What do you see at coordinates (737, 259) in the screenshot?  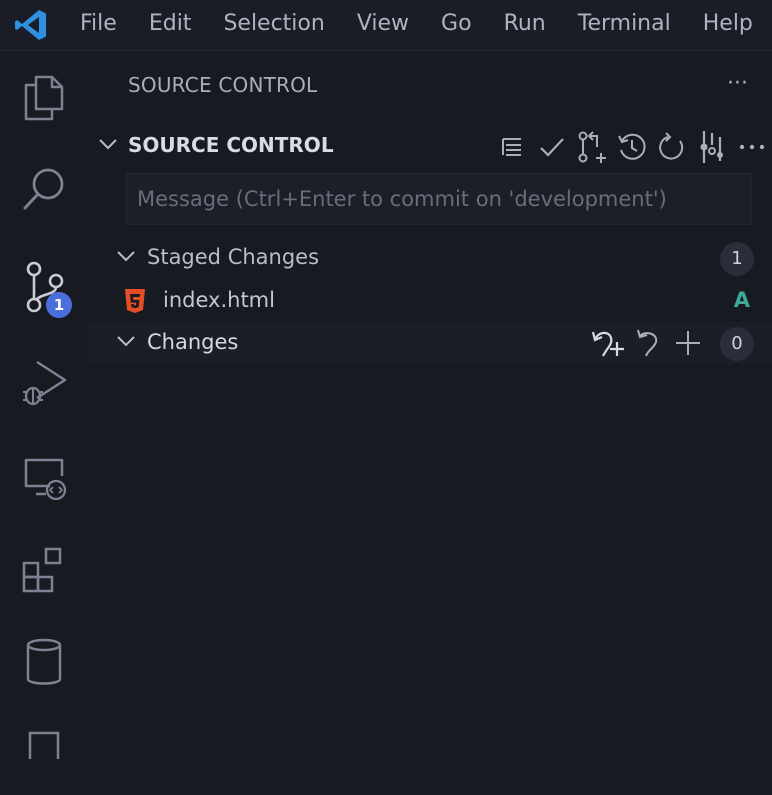 I see `staged-count-badge: 1` at bounding box center [737, 259].